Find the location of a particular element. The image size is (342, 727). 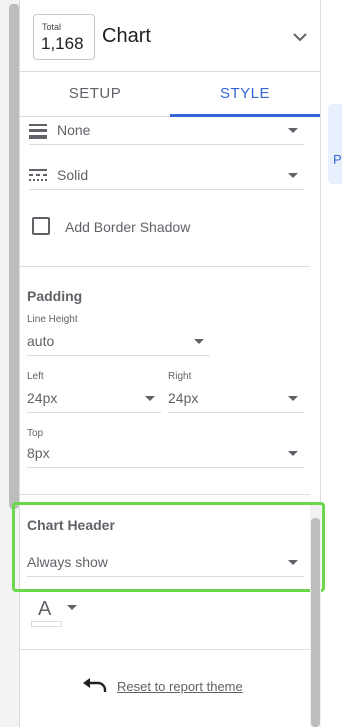

tab-setup: SETUP is located at coordinates (95, 94).